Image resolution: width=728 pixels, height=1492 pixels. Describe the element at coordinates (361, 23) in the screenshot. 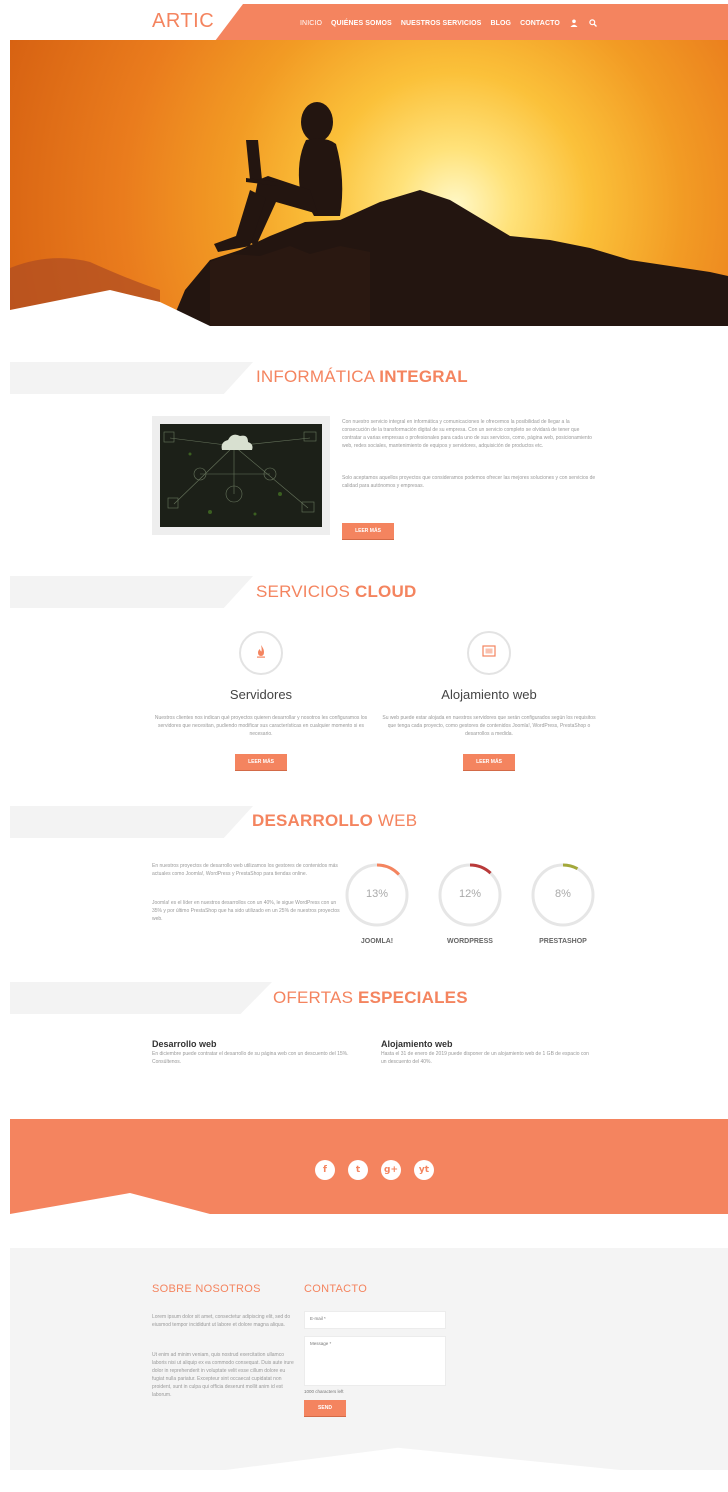

I see `nav-item-quienes-somos: QUIÉNES SOMOS` at that location.